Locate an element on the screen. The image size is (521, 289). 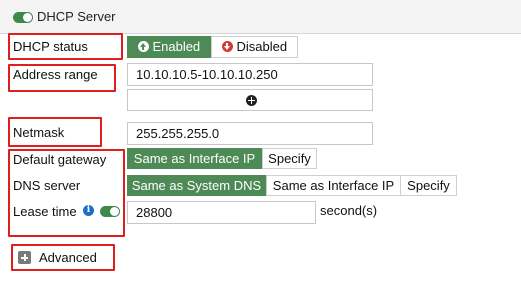
netmask-input: 255.255.255.0 is located at coordinates (250, 133).